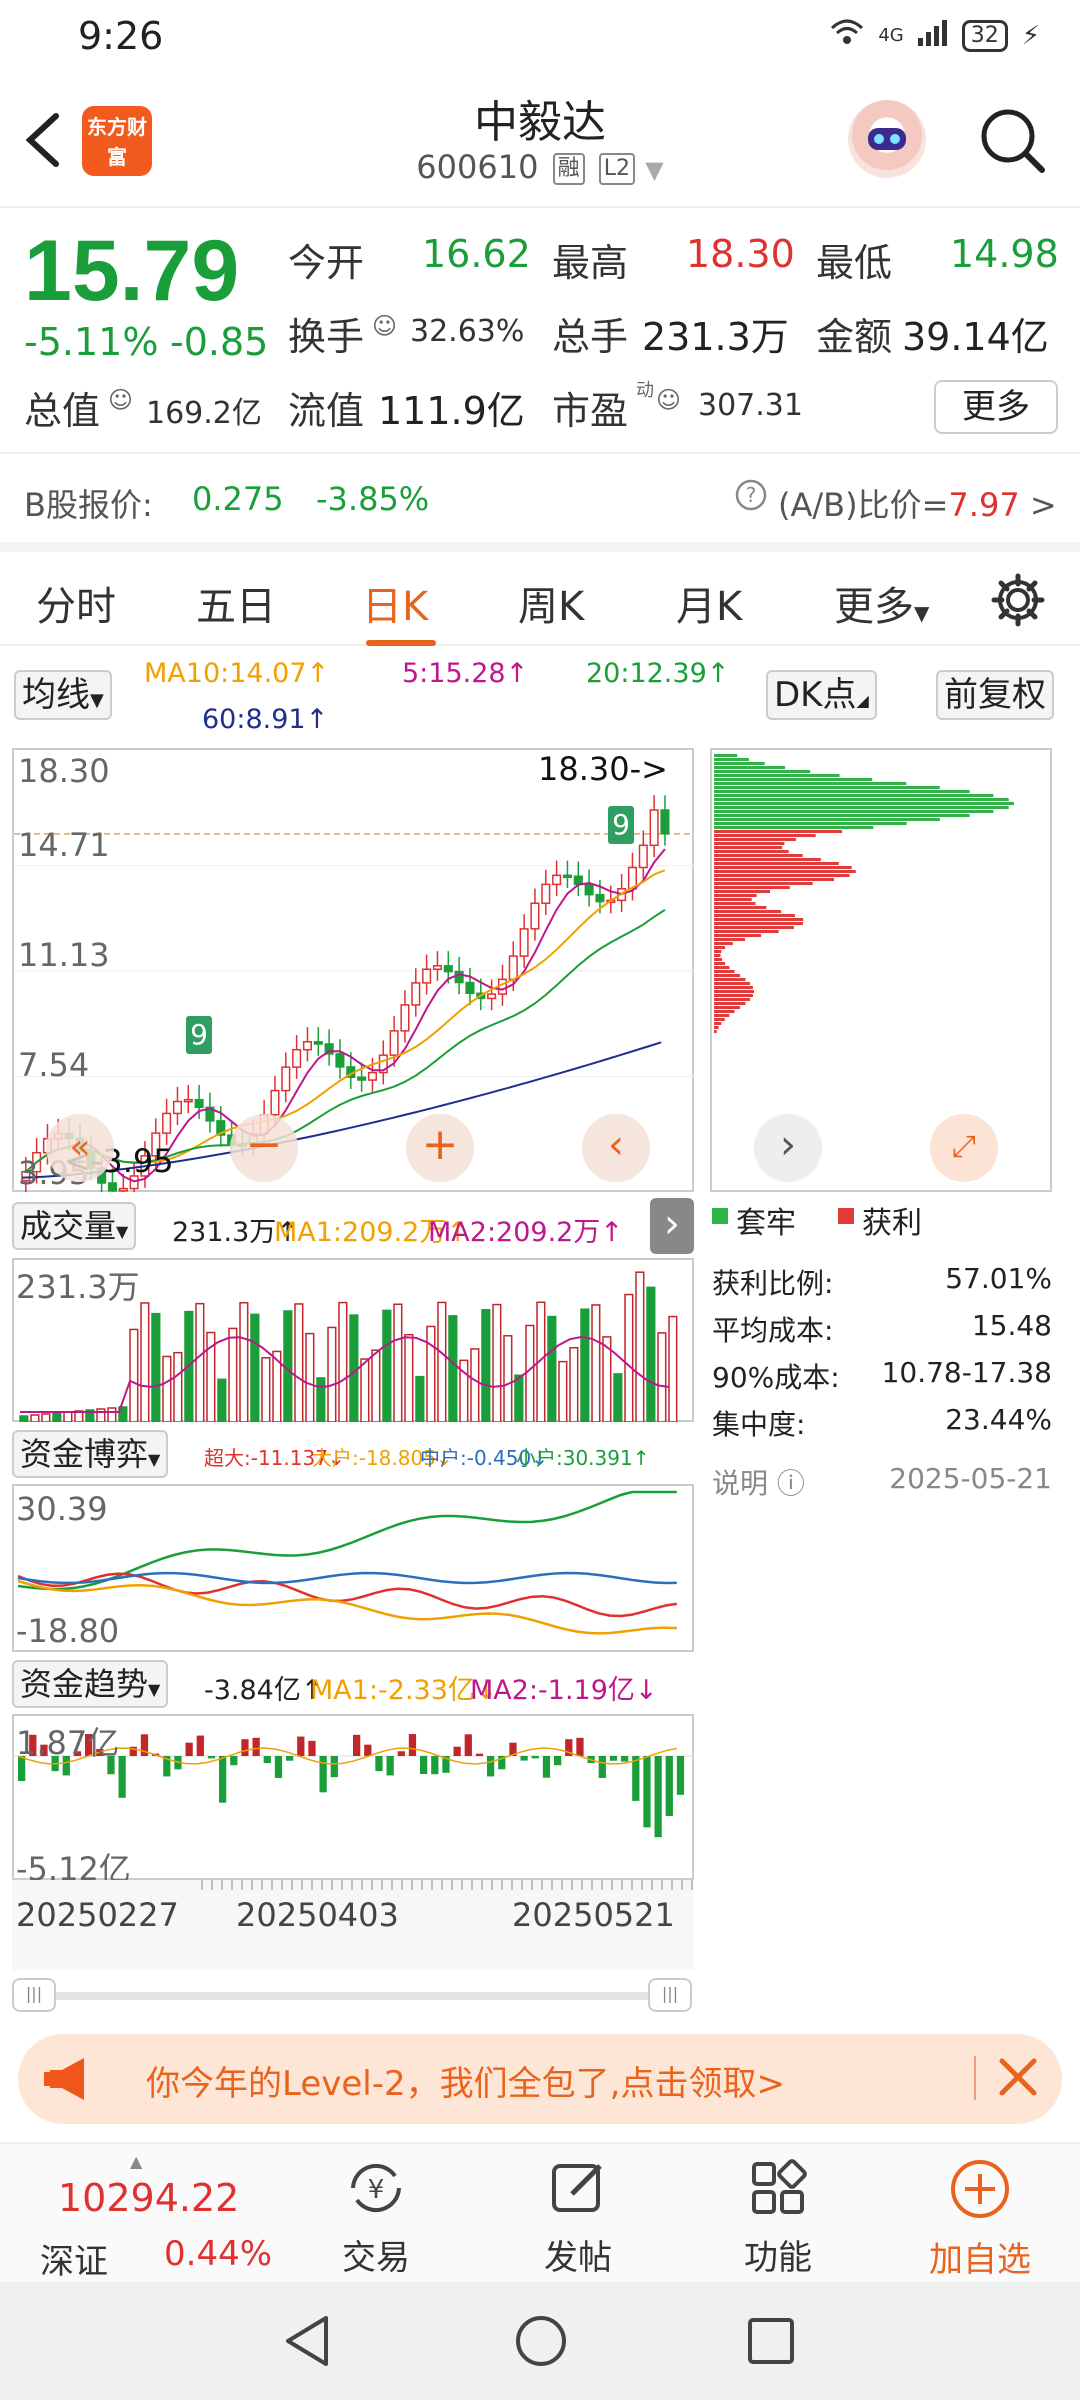  I want to click on tab-daily-k: 日K, so click(395, 603).